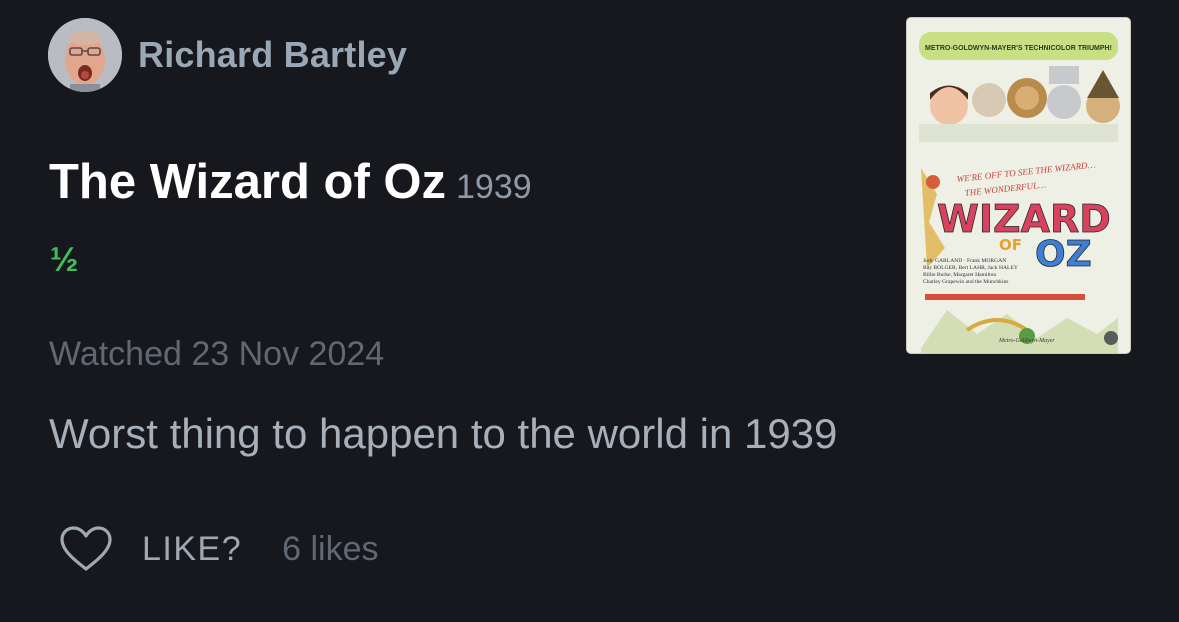 This screenshot has width=1179, height=622. I want to click on avatar-image, so click(85, 55).